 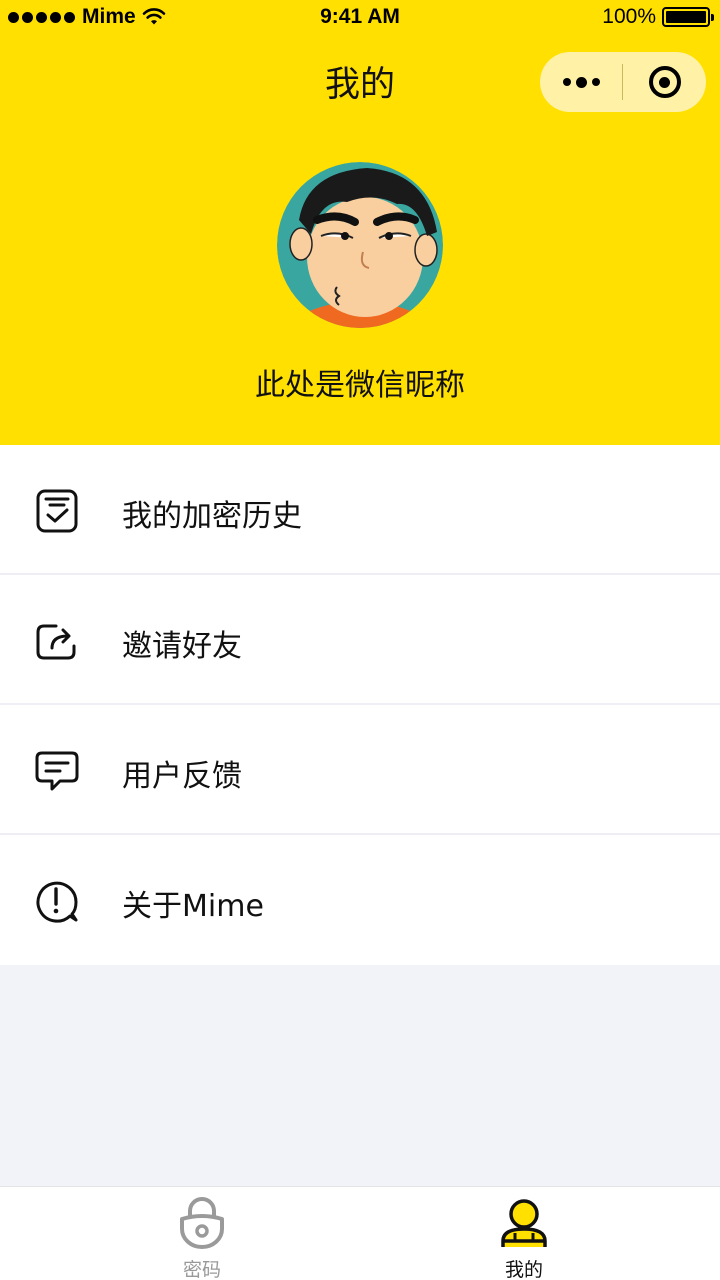 I want to click on cartoon-face-avatar-icon, so click(x=360, y=245).